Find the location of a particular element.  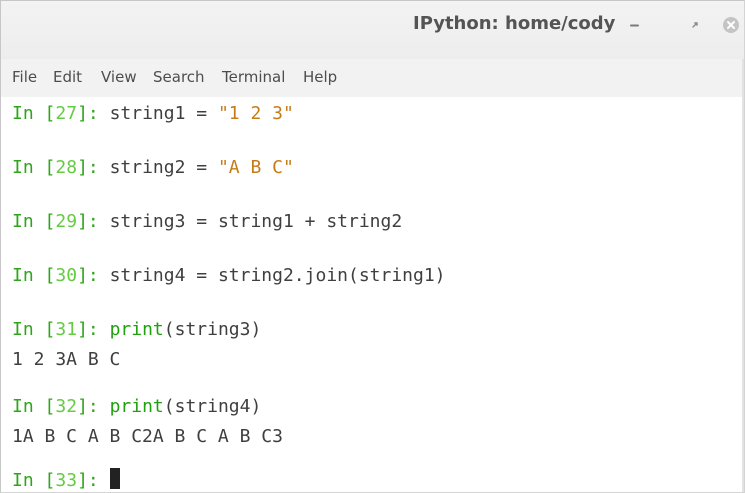

scrollbar-edge is located at coordinates (743, 275).